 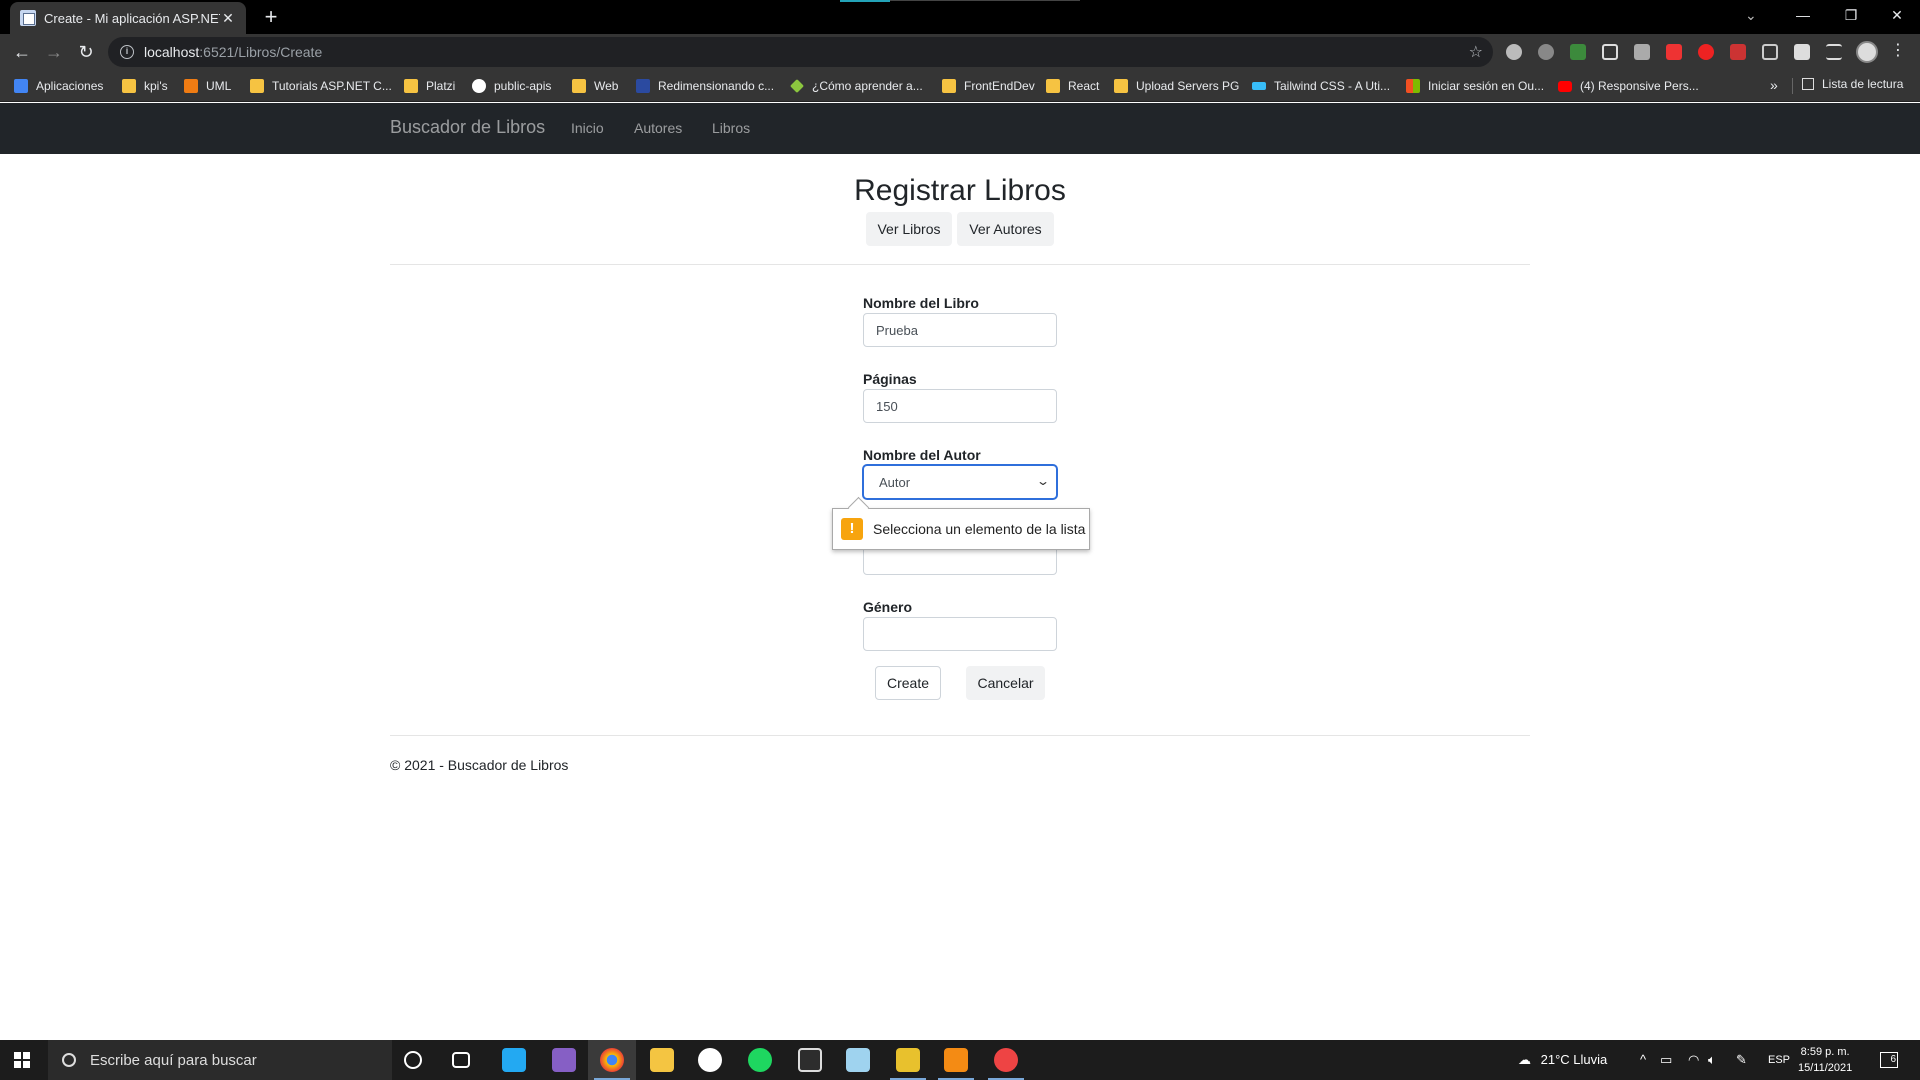 I want to click on paginas-label: Páginas, so click(x=890, y=379).